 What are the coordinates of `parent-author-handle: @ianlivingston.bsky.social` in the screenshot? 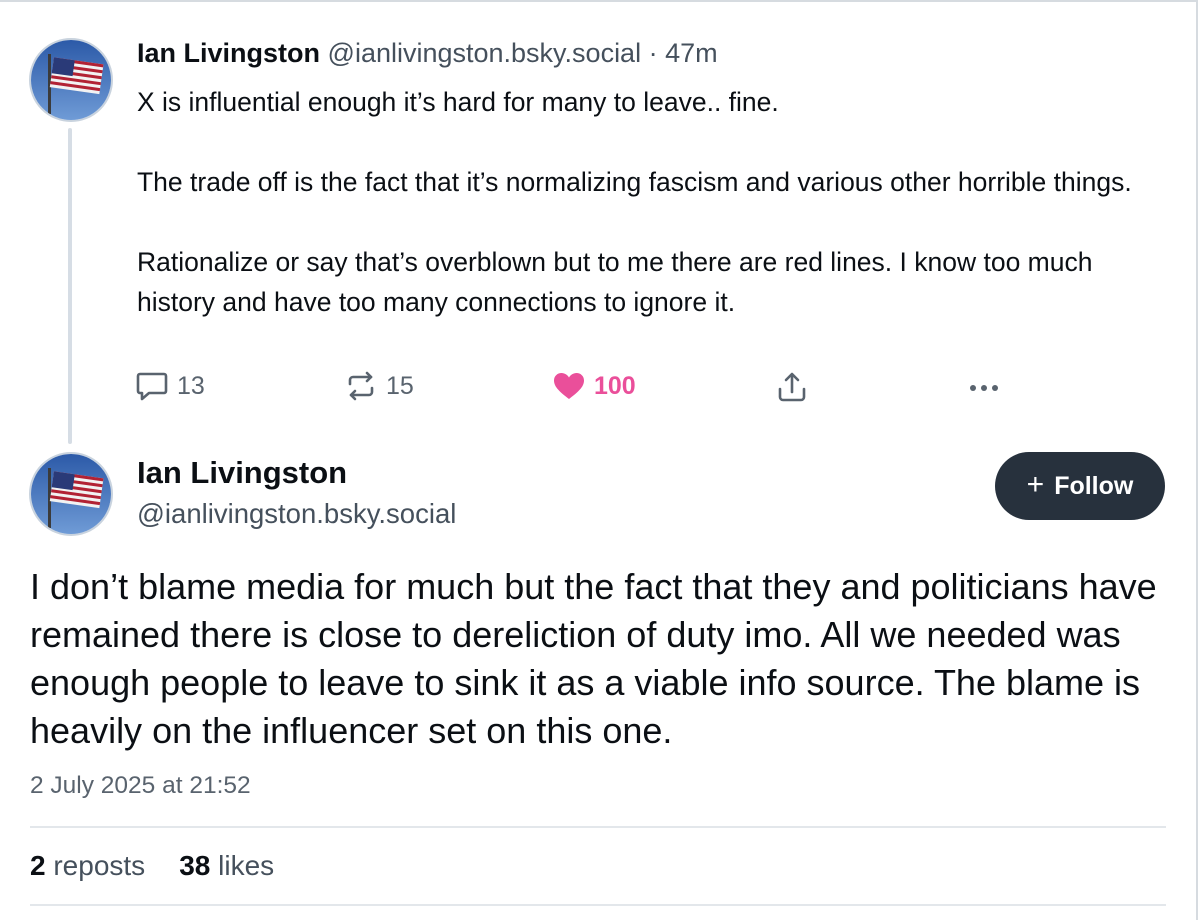 It's located at (485, 53).